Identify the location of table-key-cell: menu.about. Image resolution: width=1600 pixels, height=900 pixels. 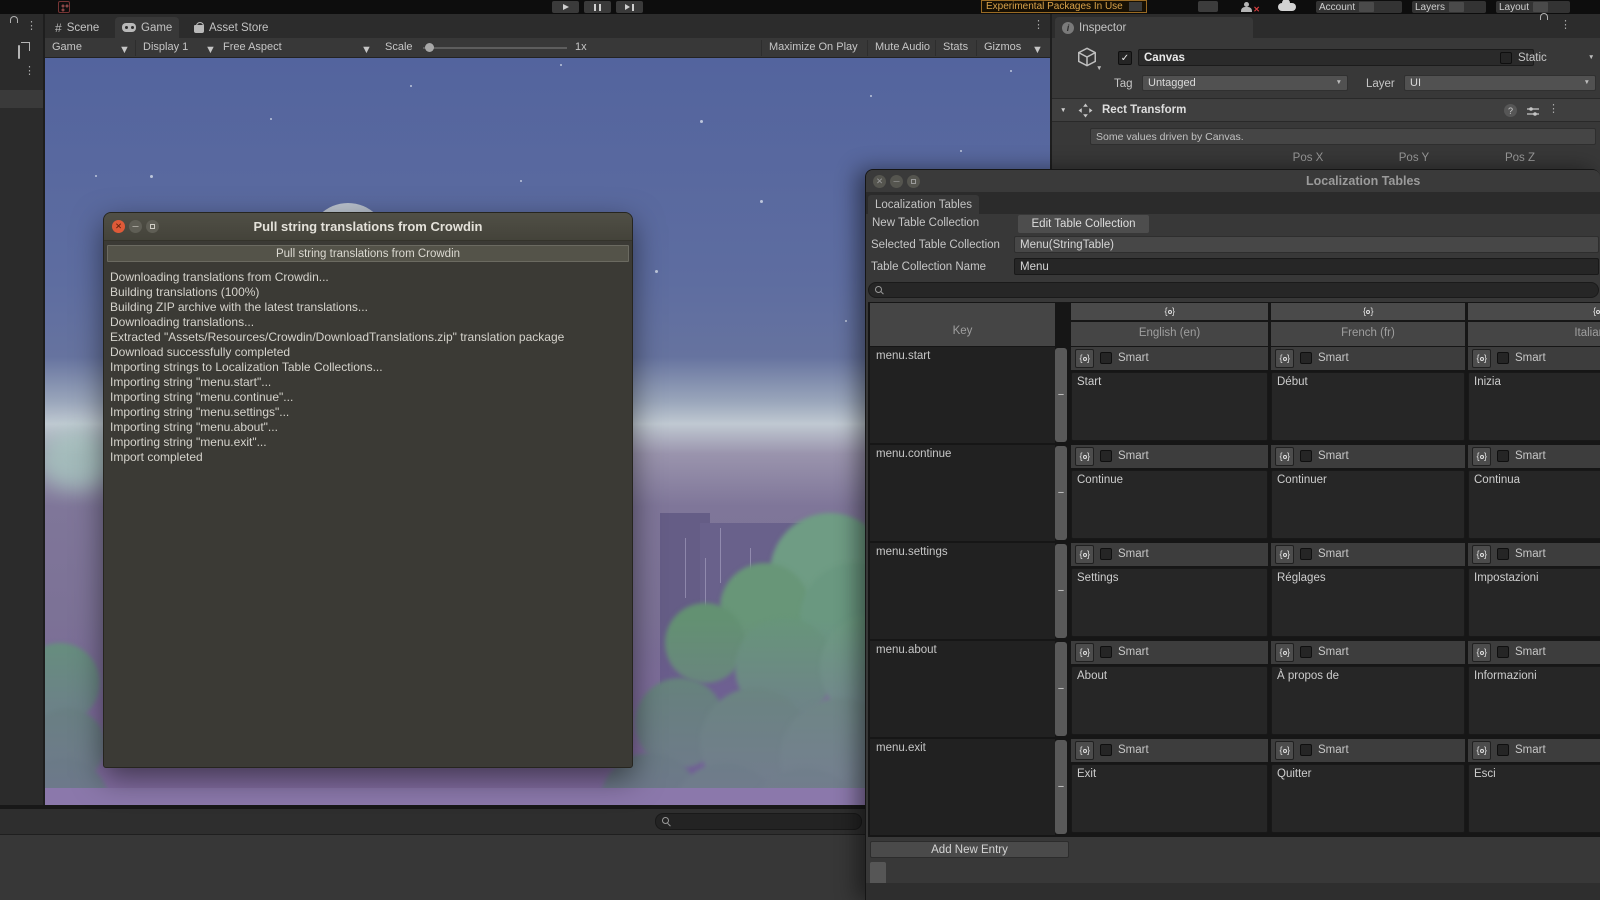
(962, 689).